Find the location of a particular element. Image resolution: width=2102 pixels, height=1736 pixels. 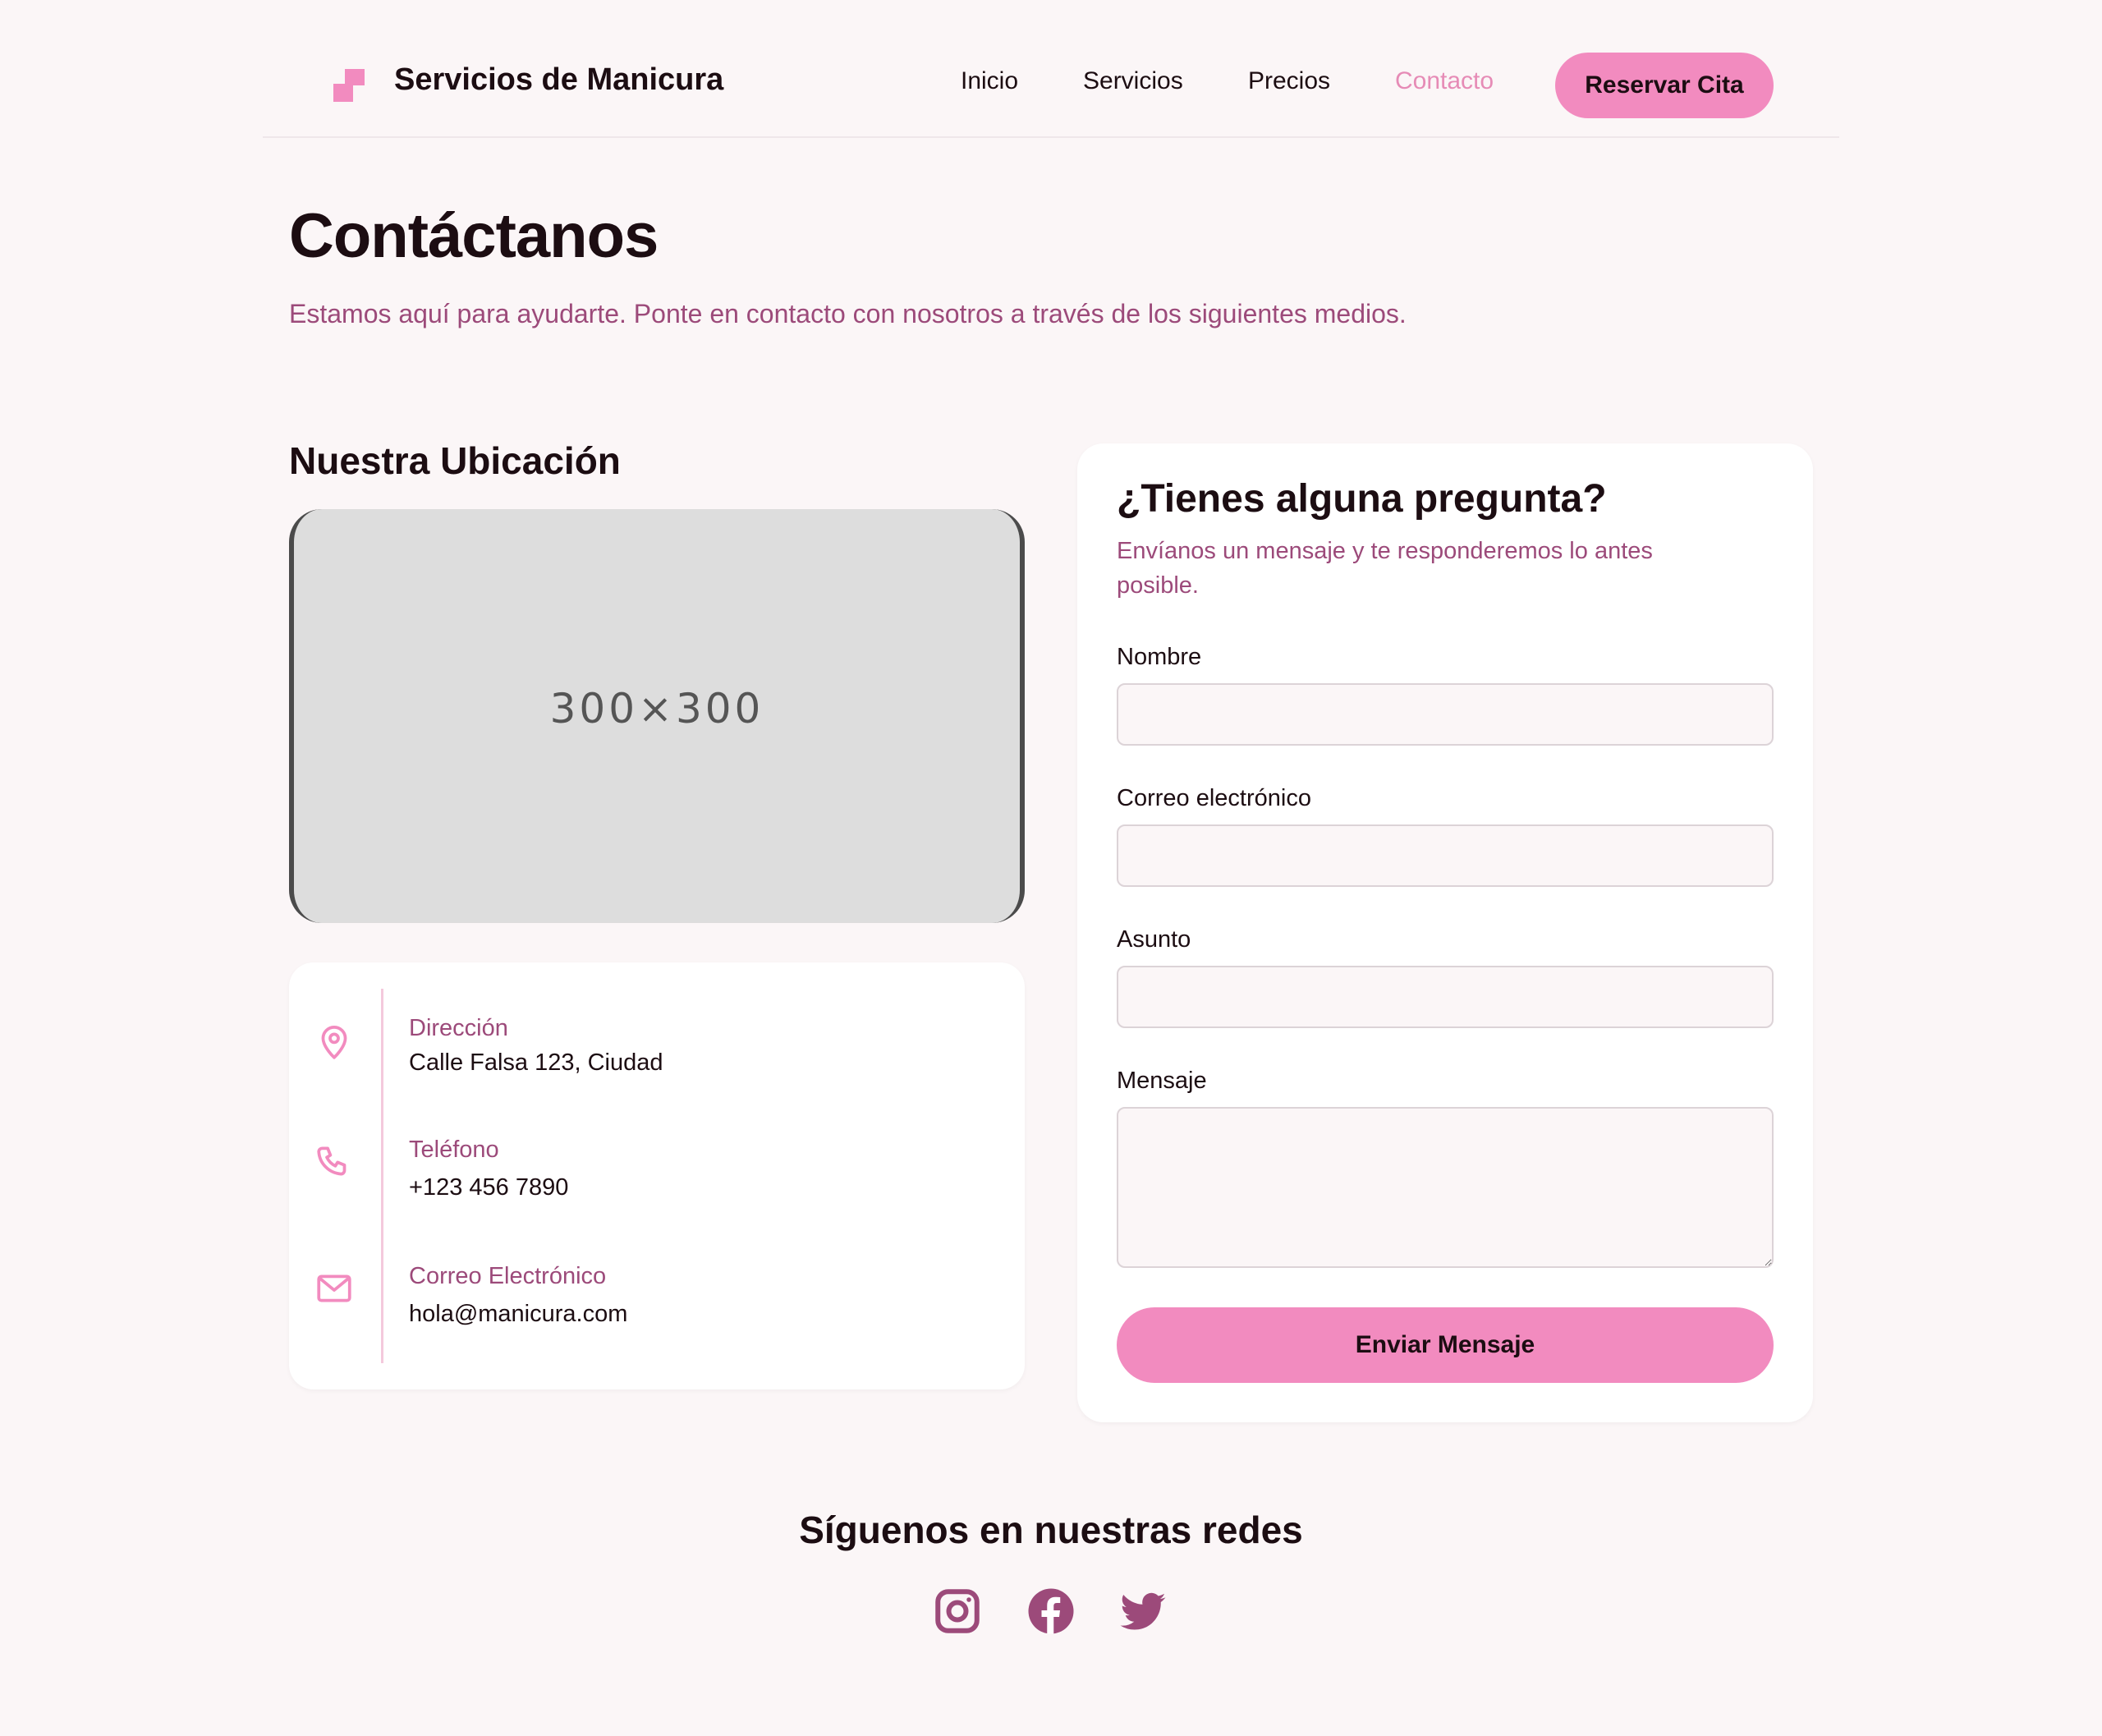

form-title: ¿Tienes alguna pregunta? is located at coordinates (1362, 499).